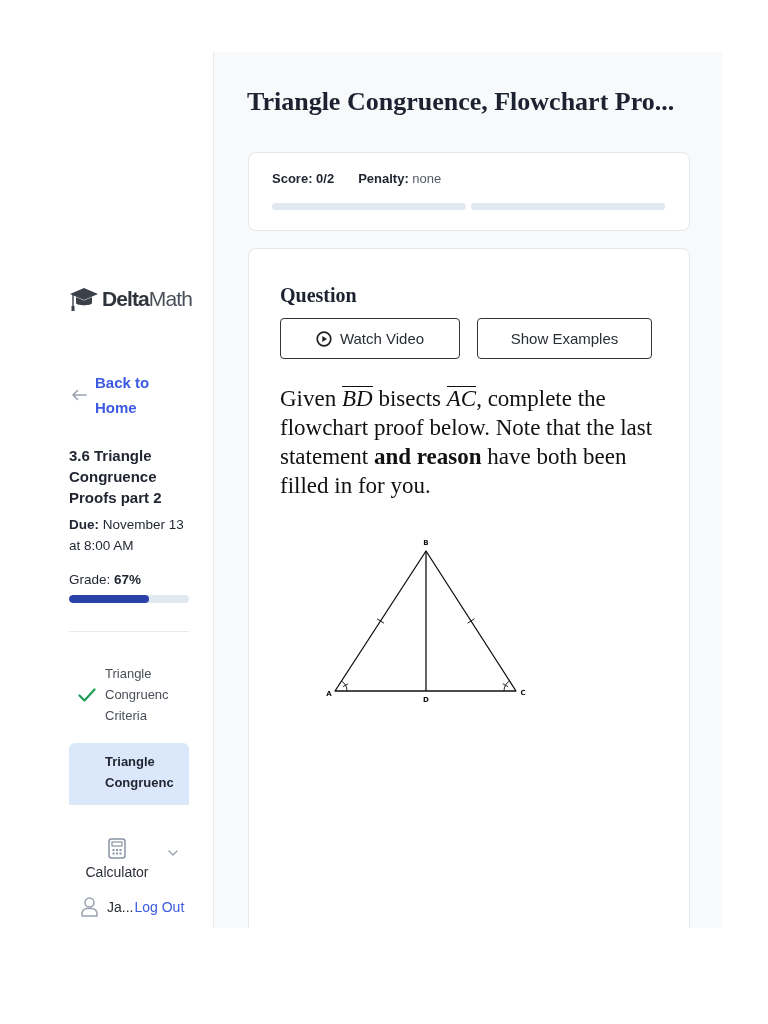 Image resolution: width=768 pixels, height=1024 pixels. What do you see at coordinates (106, 580) in the screenshot?
I see `grade-text: Grade: 67%` at bounding box center [106, 580].